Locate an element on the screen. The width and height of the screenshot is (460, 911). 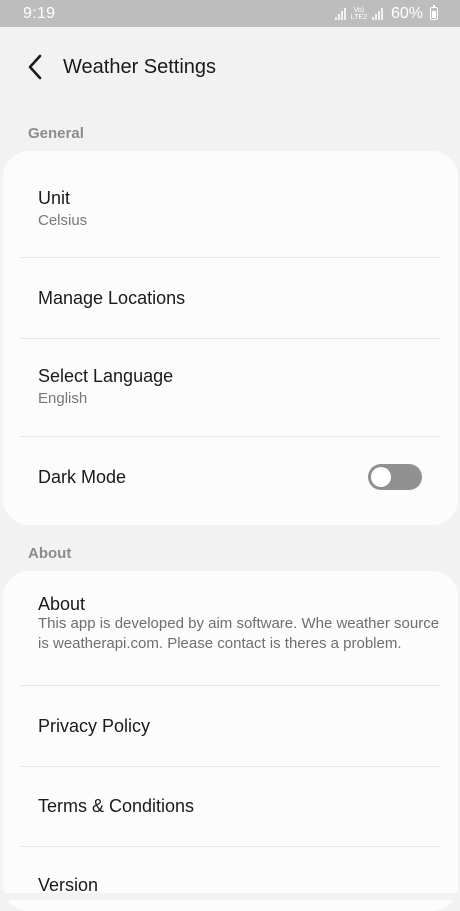
select-language-item: Select Language English is located at coordinates (239, 386).